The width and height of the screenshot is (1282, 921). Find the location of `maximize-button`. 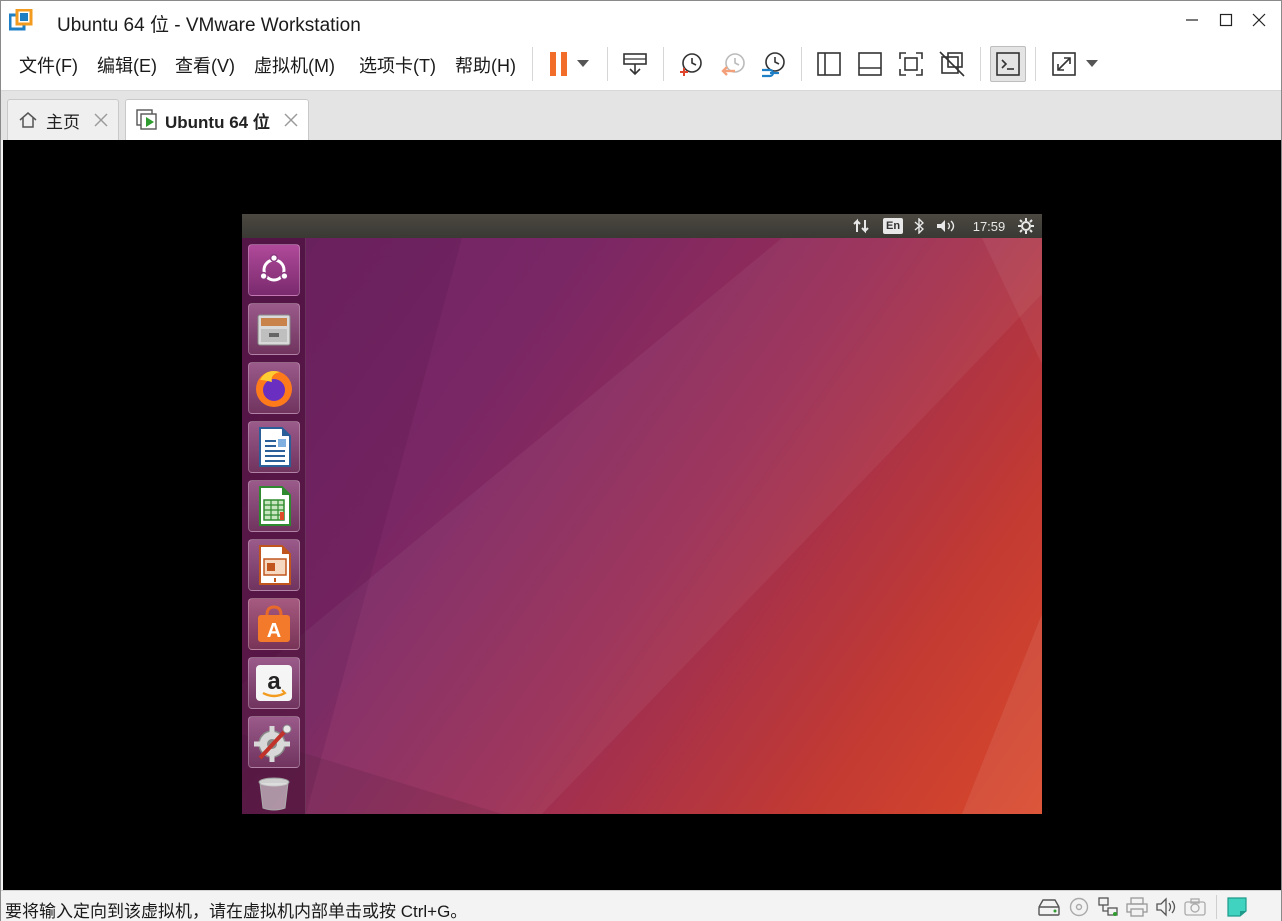

maximize-button is located at coordinates (1226, 20).